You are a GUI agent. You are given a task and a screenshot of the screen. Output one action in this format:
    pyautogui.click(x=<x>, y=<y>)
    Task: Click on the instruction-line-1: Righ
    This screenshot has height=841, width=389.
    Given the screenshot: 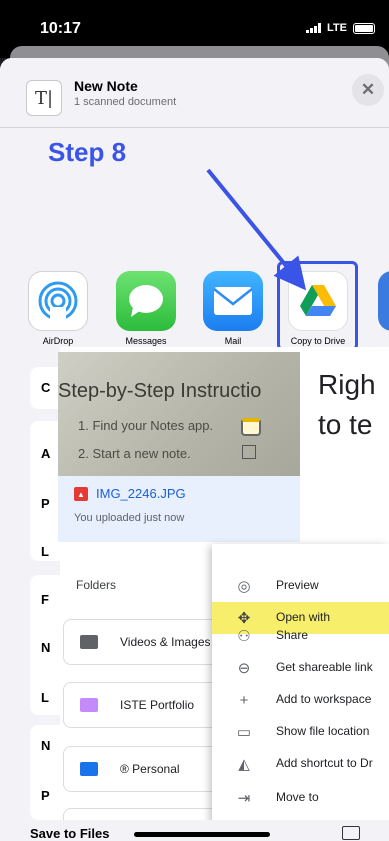 What is the action you would take?
    pyautogui.click(x=347, y=384)
    